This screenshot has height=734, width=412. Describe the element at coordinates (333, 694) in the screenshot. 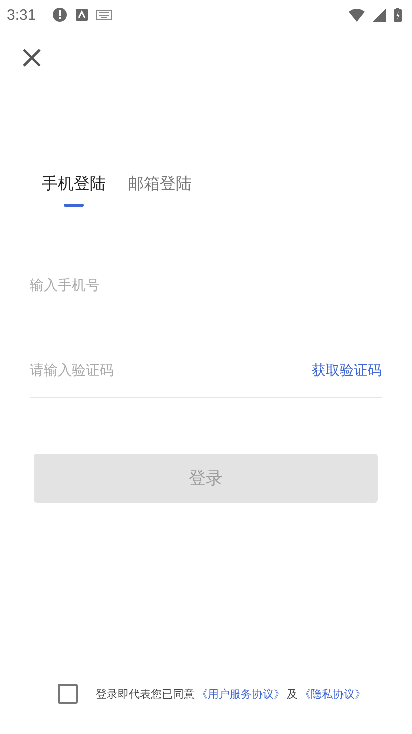

I see `privacy-link: 《隐私协议》` at that location.